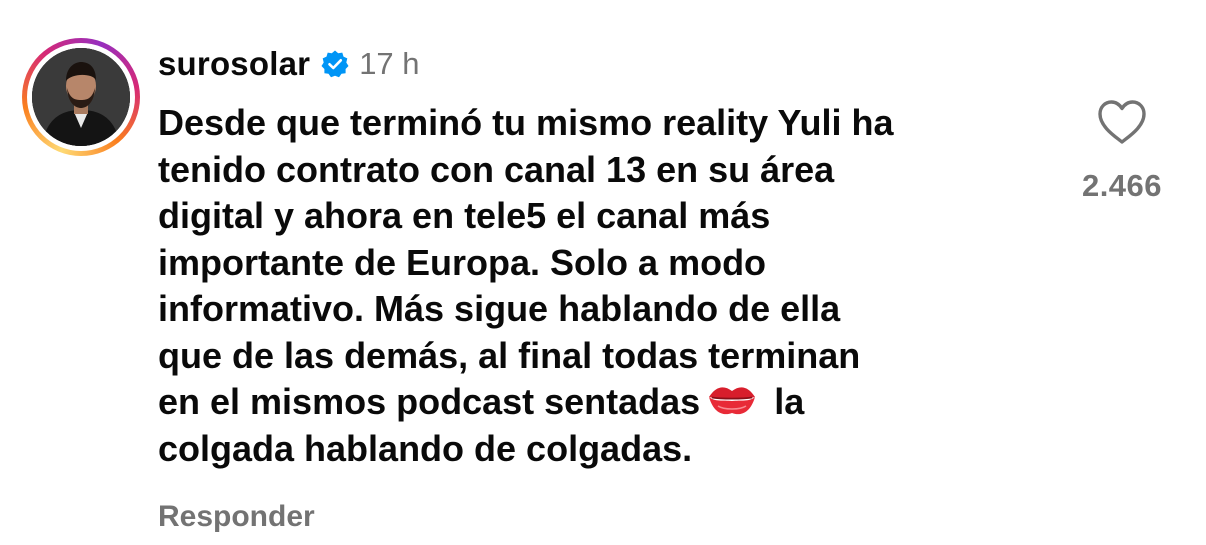  Describe the element at coordinates (496, 169) in the screenshot. I see `comment-line: tenido contrato con canal 13 en su área` at that location.